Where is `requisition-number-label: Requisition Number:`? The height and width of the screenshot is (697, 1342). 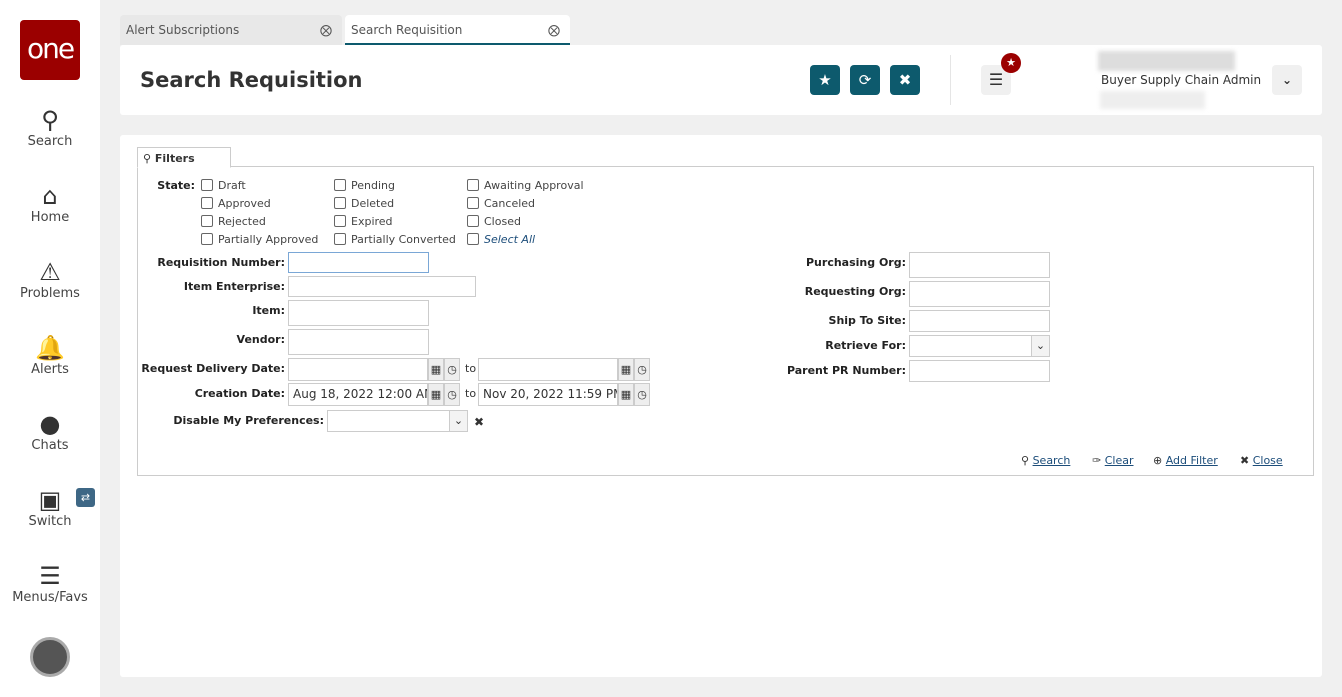 requisition-number-label: Requisition Number: is located at coordinates (221, 262).